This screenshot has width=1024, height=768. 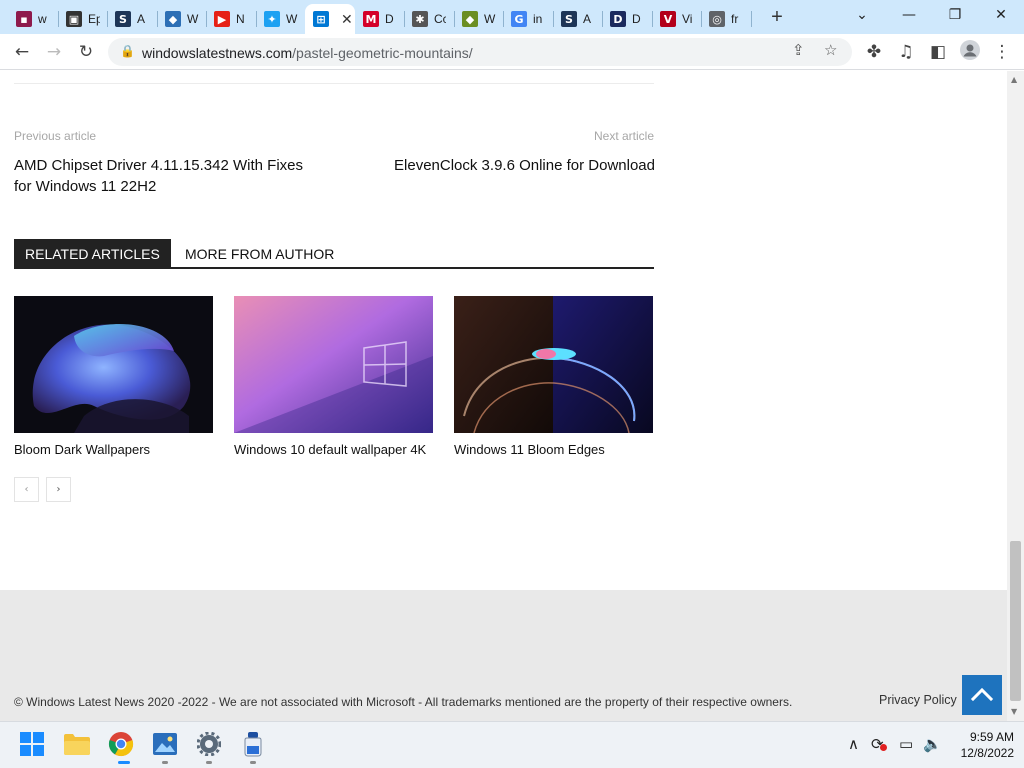 I want to click on minimize-button: —, so click(x=909, y=15).